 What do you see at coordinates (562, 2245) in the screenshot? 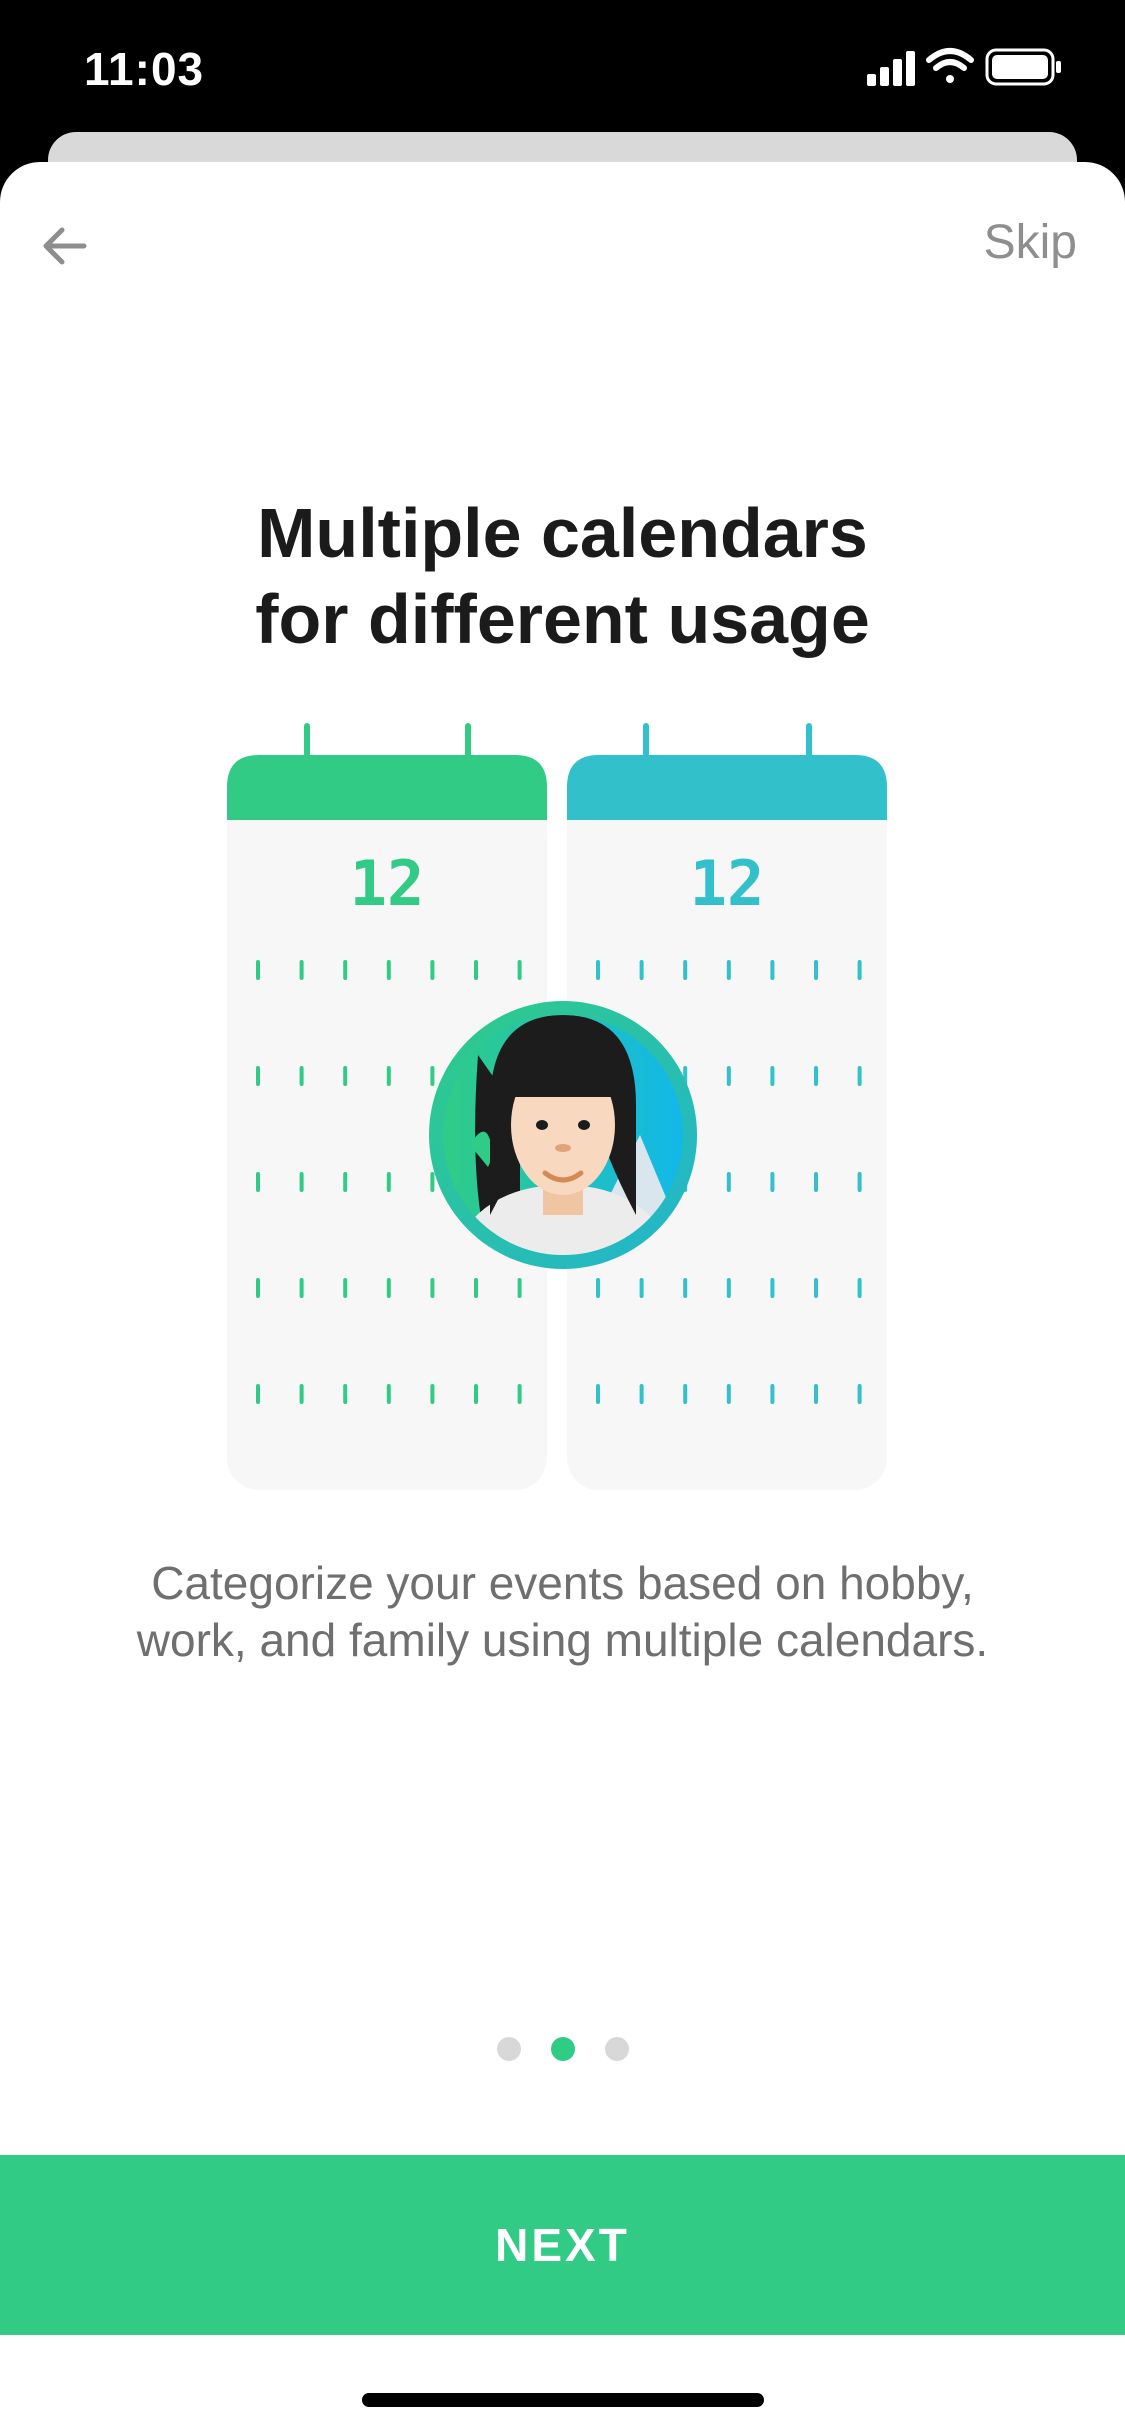
I see `next-button: NEXT` at bounding box center [562, 2245].